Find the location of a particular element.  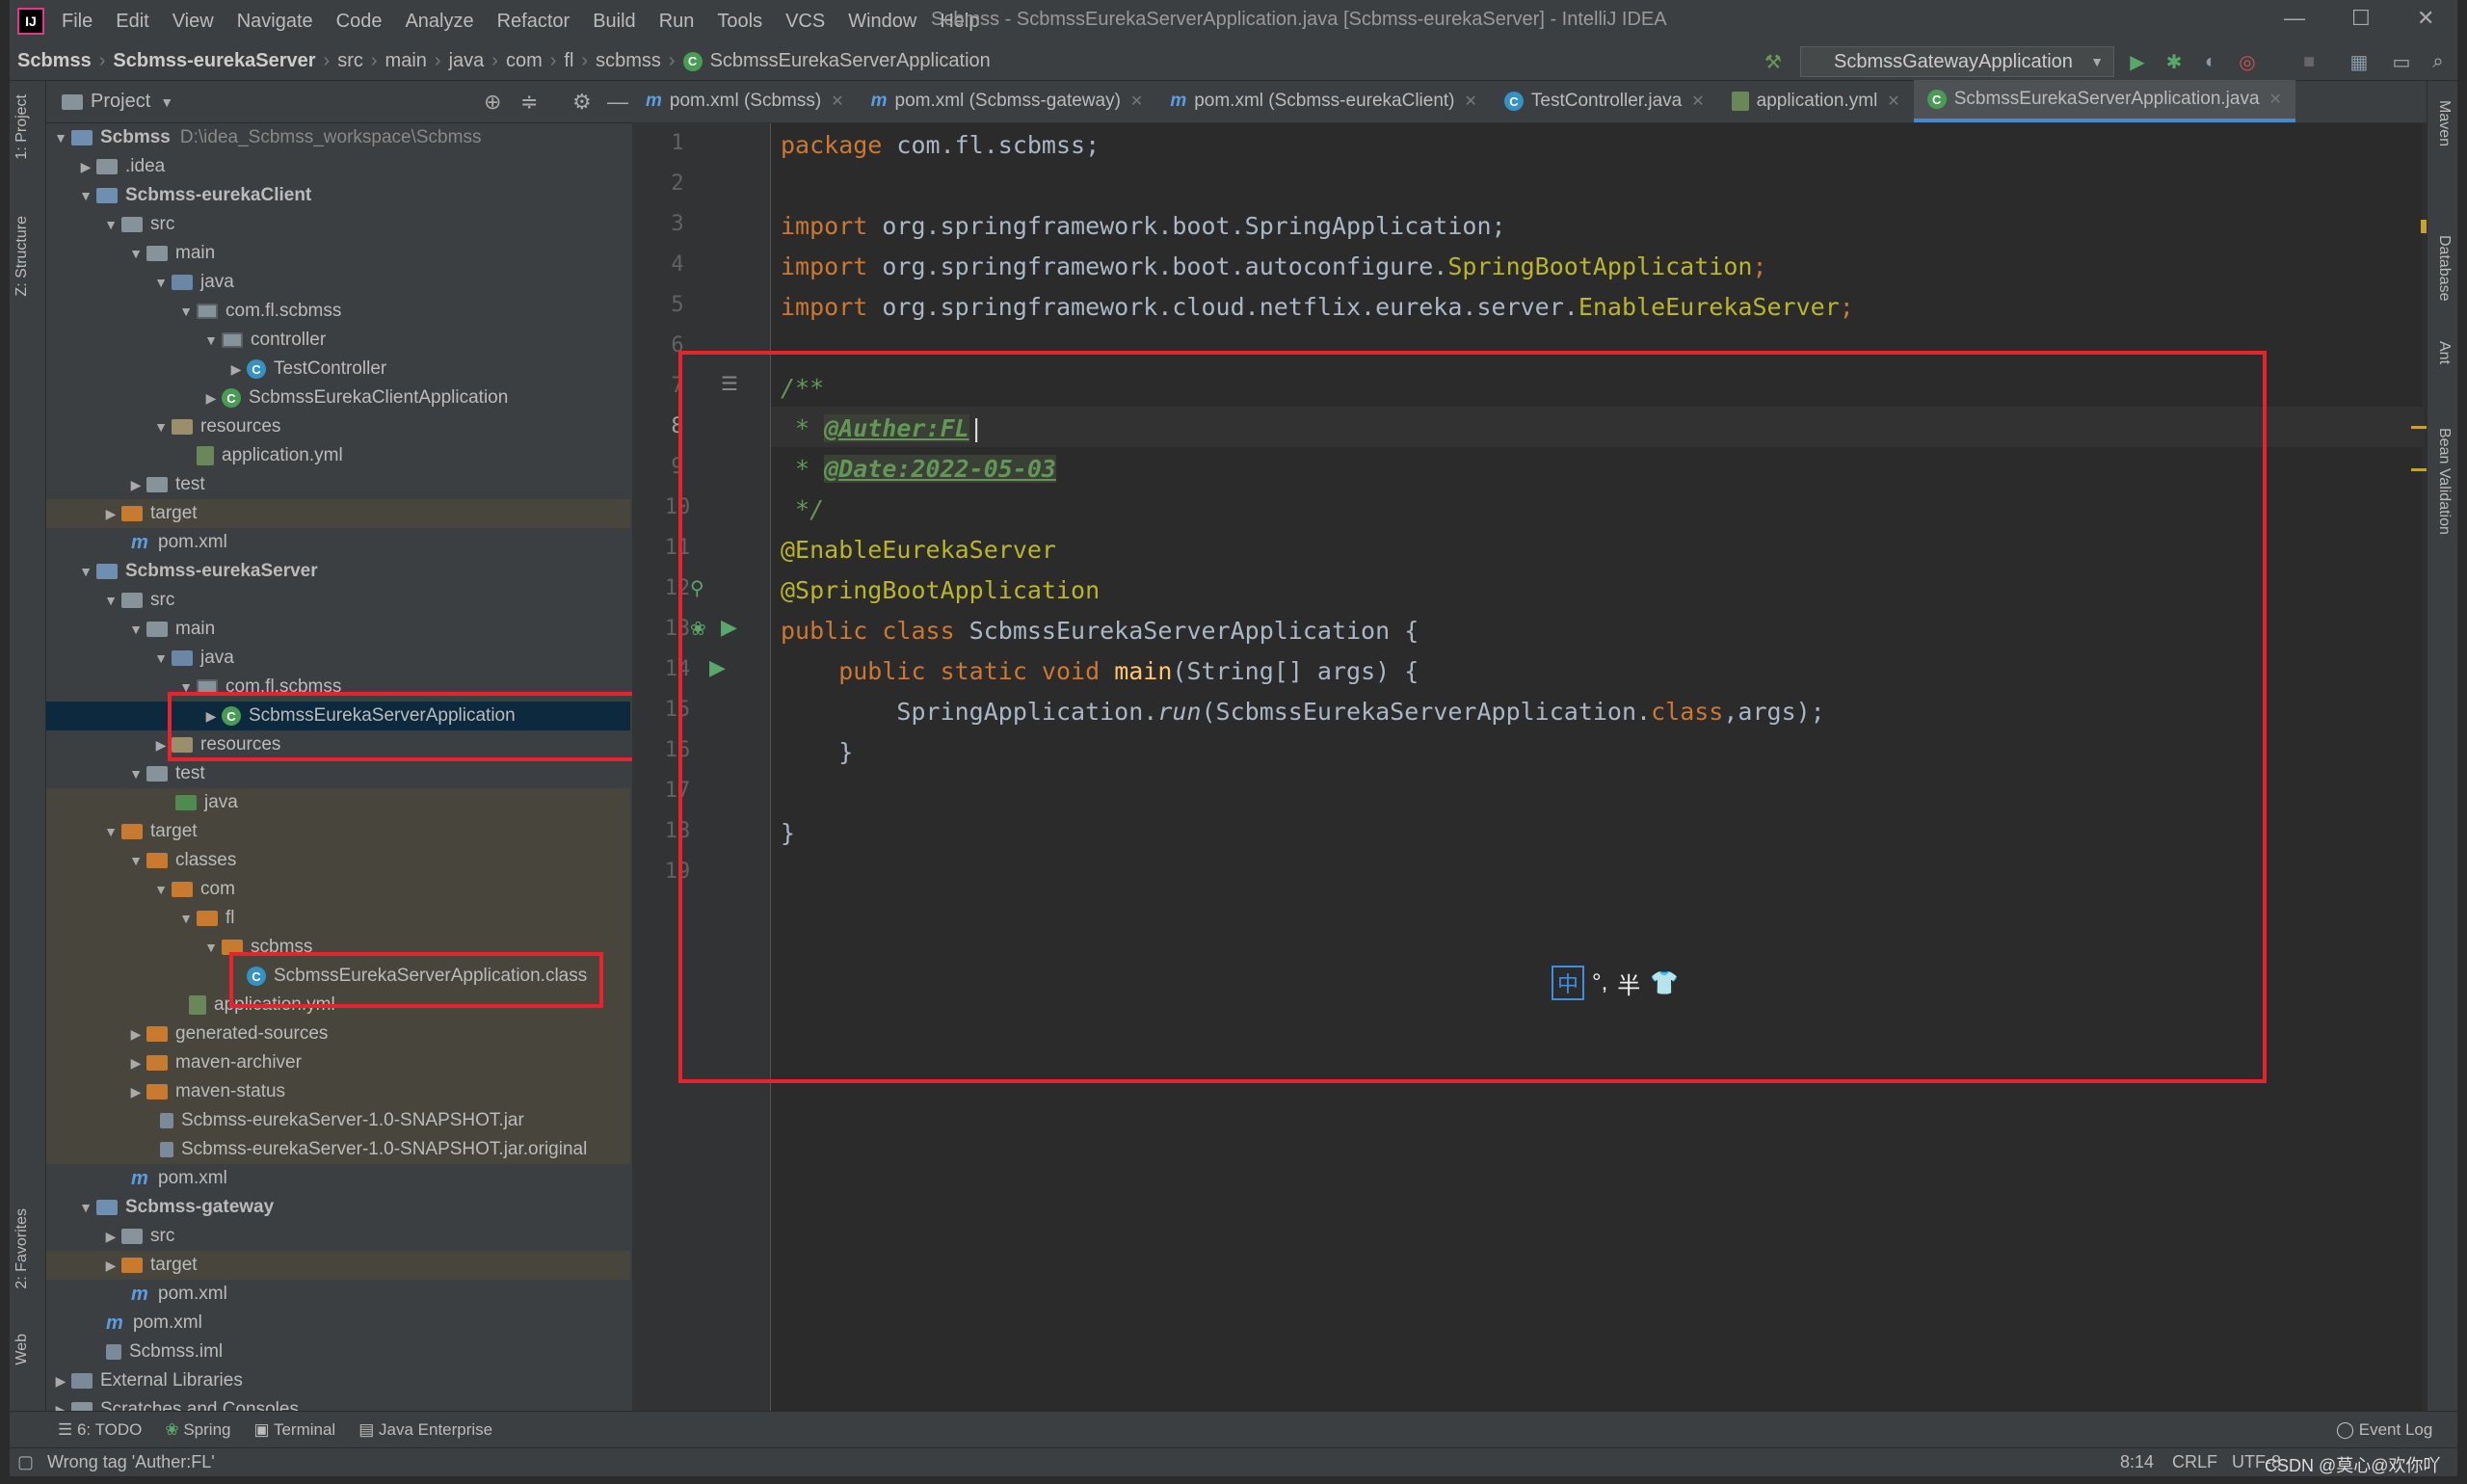

breadcrumb-scbmss: scbmss is located at coordinates (628, 61).